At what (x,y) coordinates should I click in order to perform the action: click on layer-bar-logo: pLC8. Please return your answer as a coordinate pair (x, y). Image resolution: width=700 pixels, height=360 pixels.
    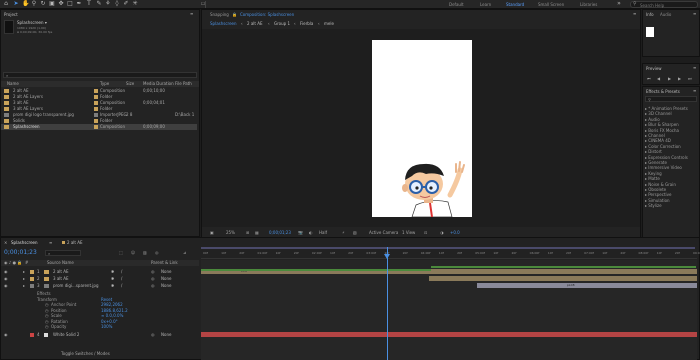
    Looking at the image, I should click on (587, 285).